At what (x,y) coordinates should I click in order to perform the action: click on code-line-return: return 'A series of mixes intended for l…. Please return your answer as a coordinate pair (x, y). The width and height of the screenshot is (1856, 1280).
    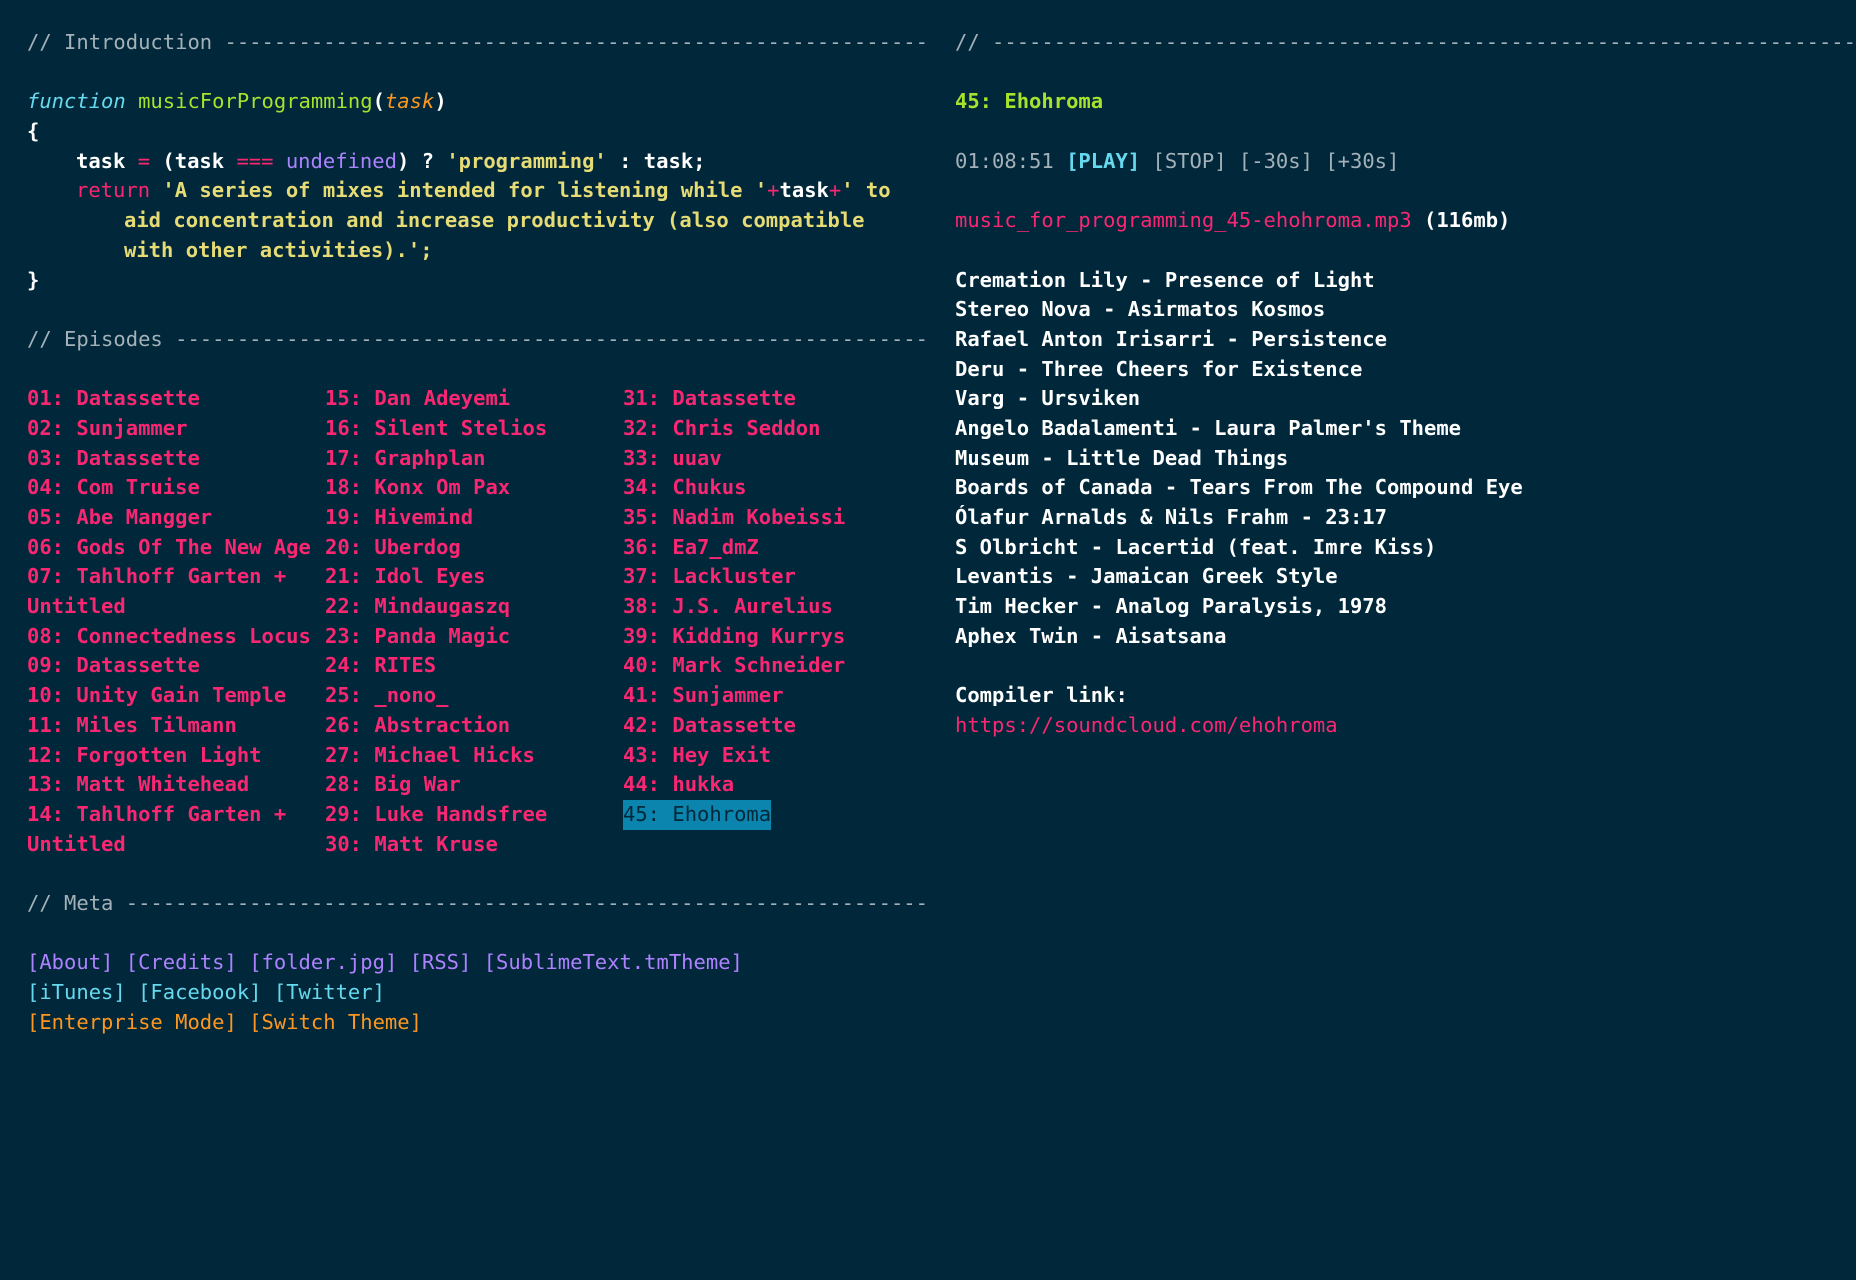
    Looking at the image, I should click on (477, 191).